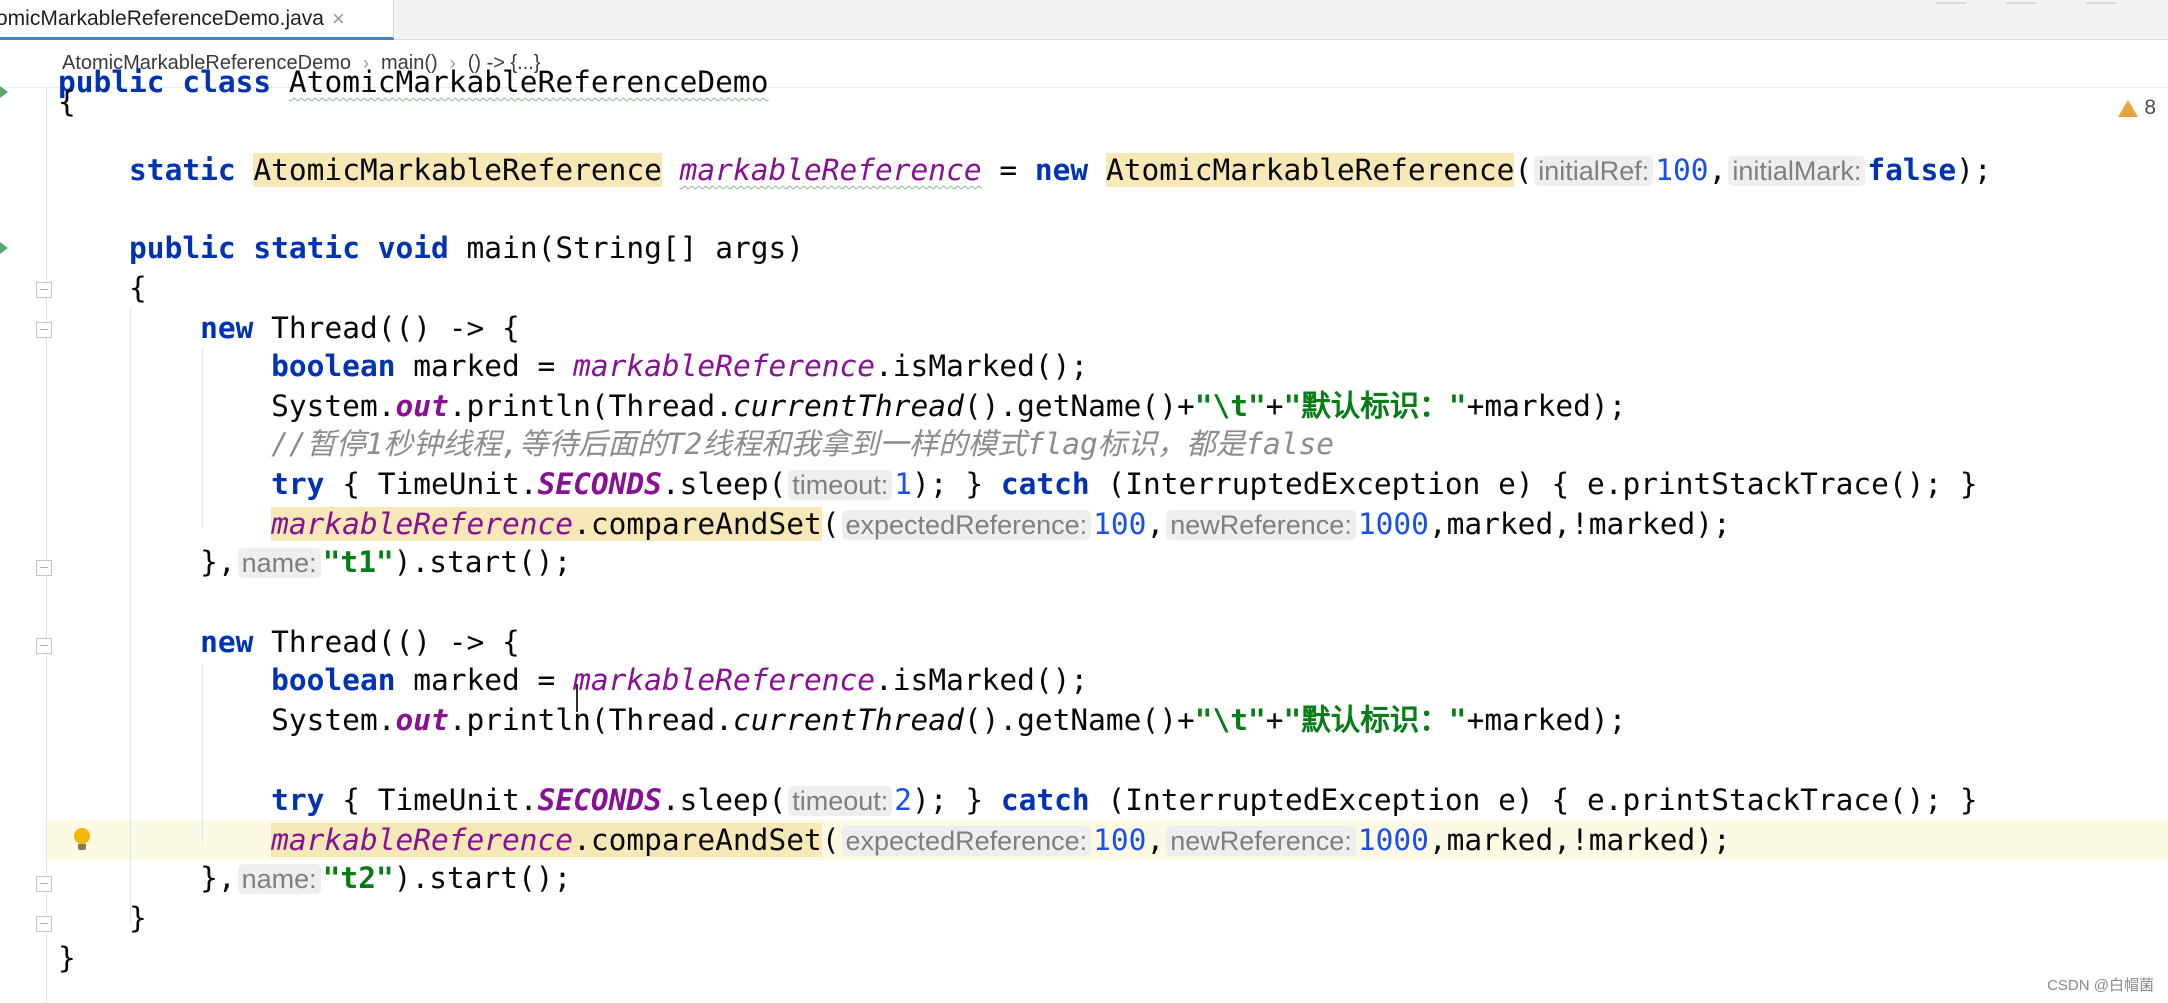 The height and width of the screenshot is (1003, 2168). I want to click on parameter-hint: initialMark:, so click(1797, 171).